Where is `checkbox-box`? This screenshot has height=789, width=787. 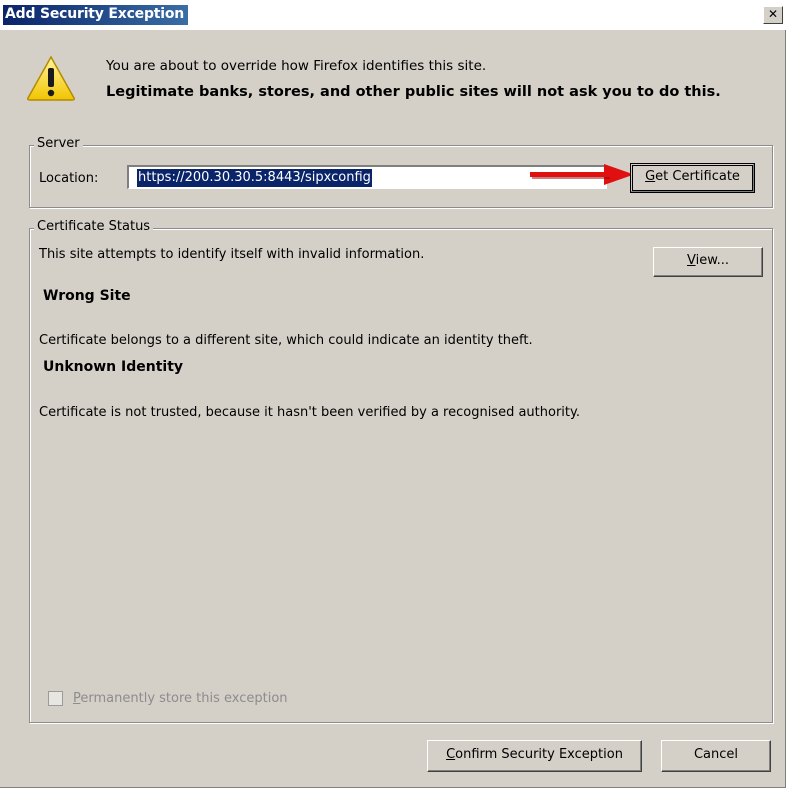
checkbox-box is located at coordinates (55, 698).